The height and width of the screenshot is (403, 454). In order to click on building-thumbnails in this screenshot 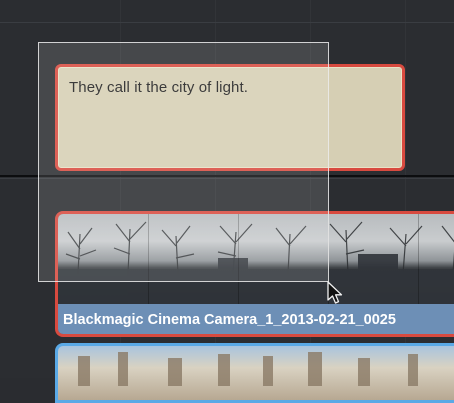, I will do `click(248, 369)`.